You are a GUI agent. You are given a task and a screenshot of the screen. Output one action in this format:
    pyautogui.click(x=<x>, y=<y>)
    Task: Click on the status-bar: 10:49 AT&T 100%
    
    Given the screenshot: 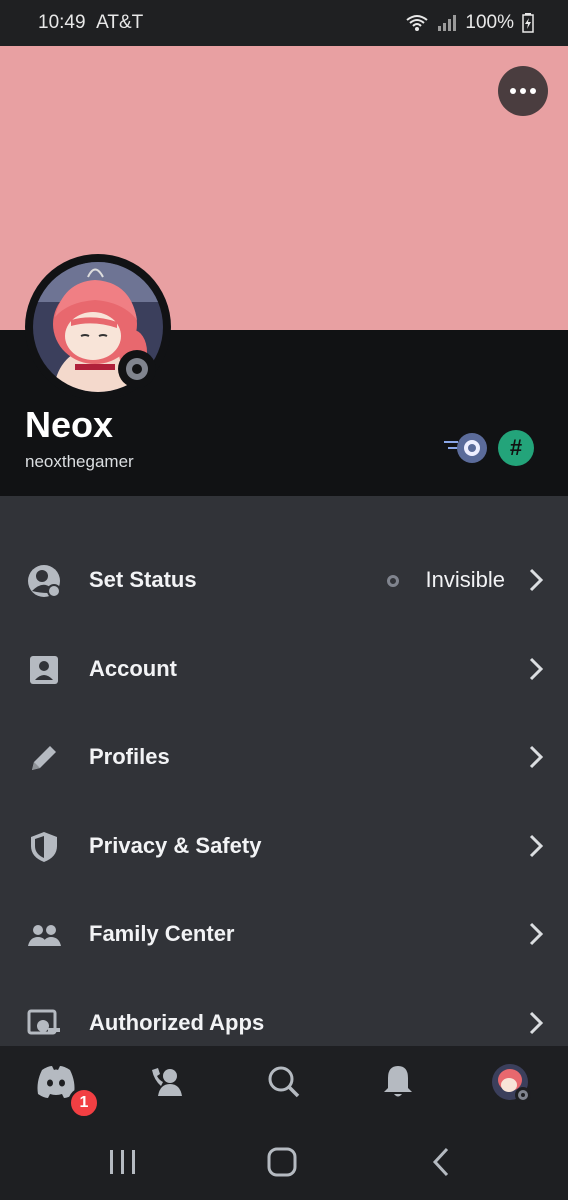 What is the action you would take?
    pyautogui.click(x=284, y=23)
    